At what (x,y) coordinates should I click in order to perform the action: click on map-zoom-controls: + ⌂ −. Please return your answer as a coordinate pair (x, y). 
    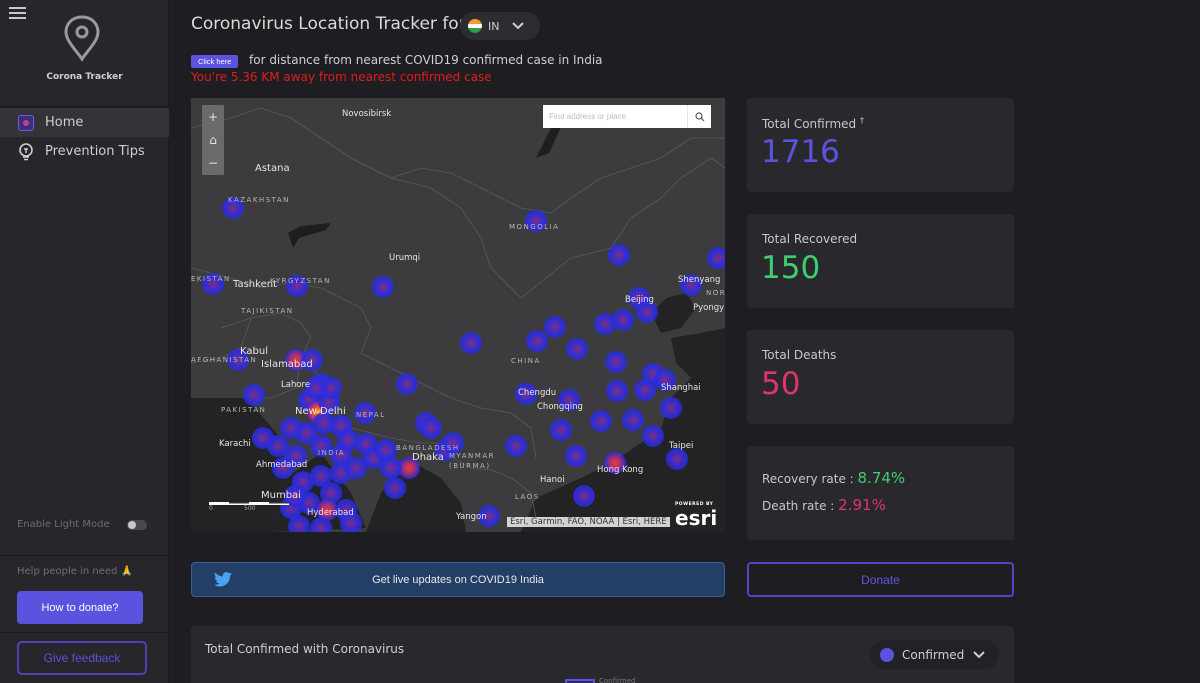
    Looking at the image, I should click on (213, 140).